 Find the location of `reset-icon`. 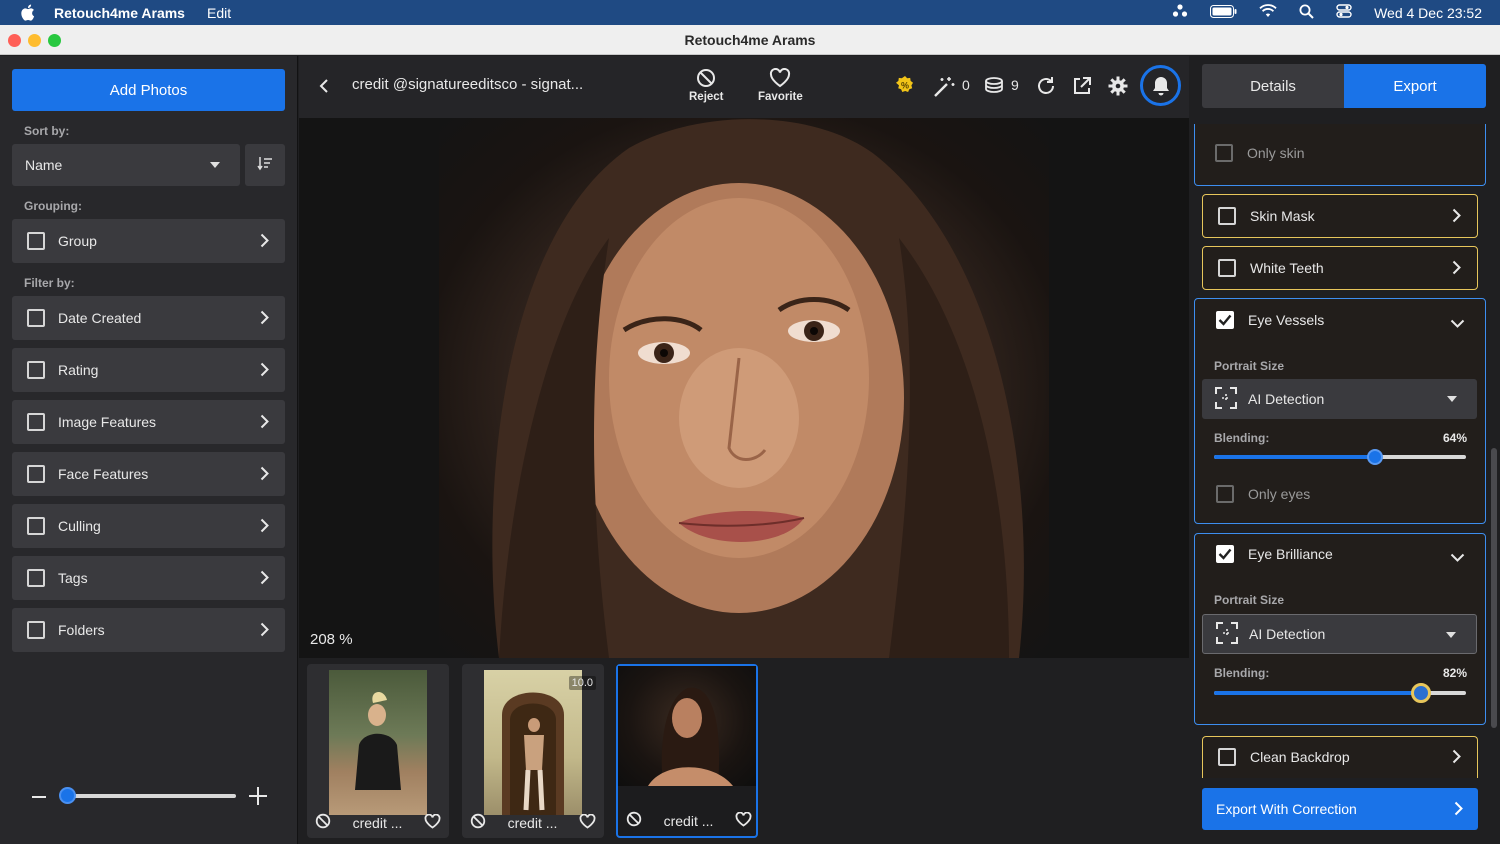

reset-icon is located at coordinates (1046, 88).